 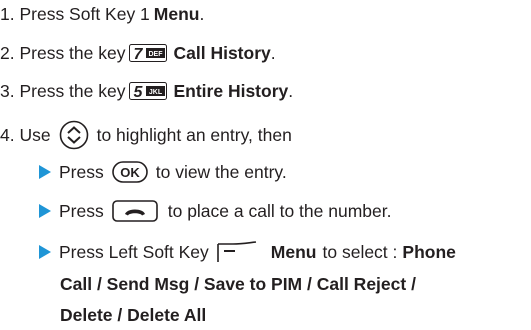 I want to click on svg-text: 7, so click(x=139, y=54).